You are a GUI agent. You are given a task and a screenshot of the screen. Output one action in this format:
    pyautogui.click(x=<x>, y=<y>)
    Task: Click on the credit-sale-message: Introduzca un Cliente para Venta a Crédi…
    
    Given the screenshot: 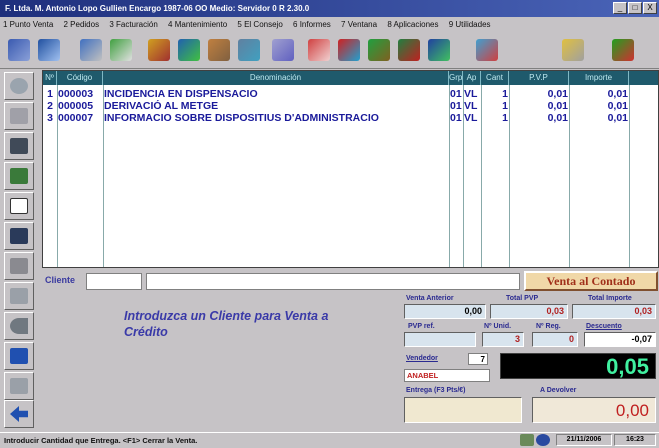 What is the action you would take?
    pyautogui.click(x=226, y=324)
    